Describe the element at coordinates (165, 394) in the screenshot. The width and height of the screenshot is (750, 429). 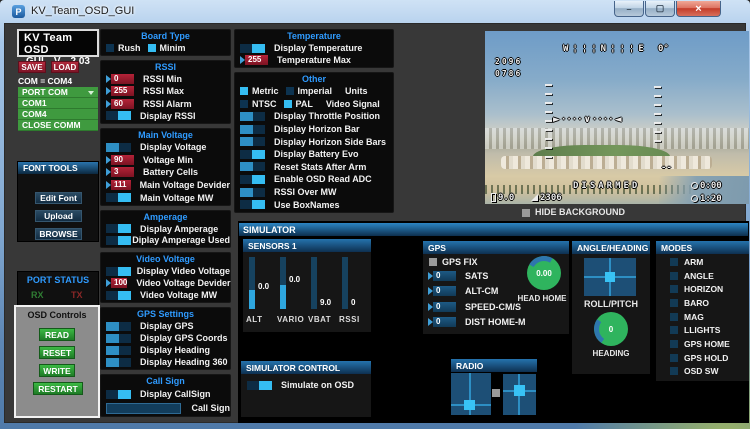
I see `settings-row: Display CallSign` at that location.